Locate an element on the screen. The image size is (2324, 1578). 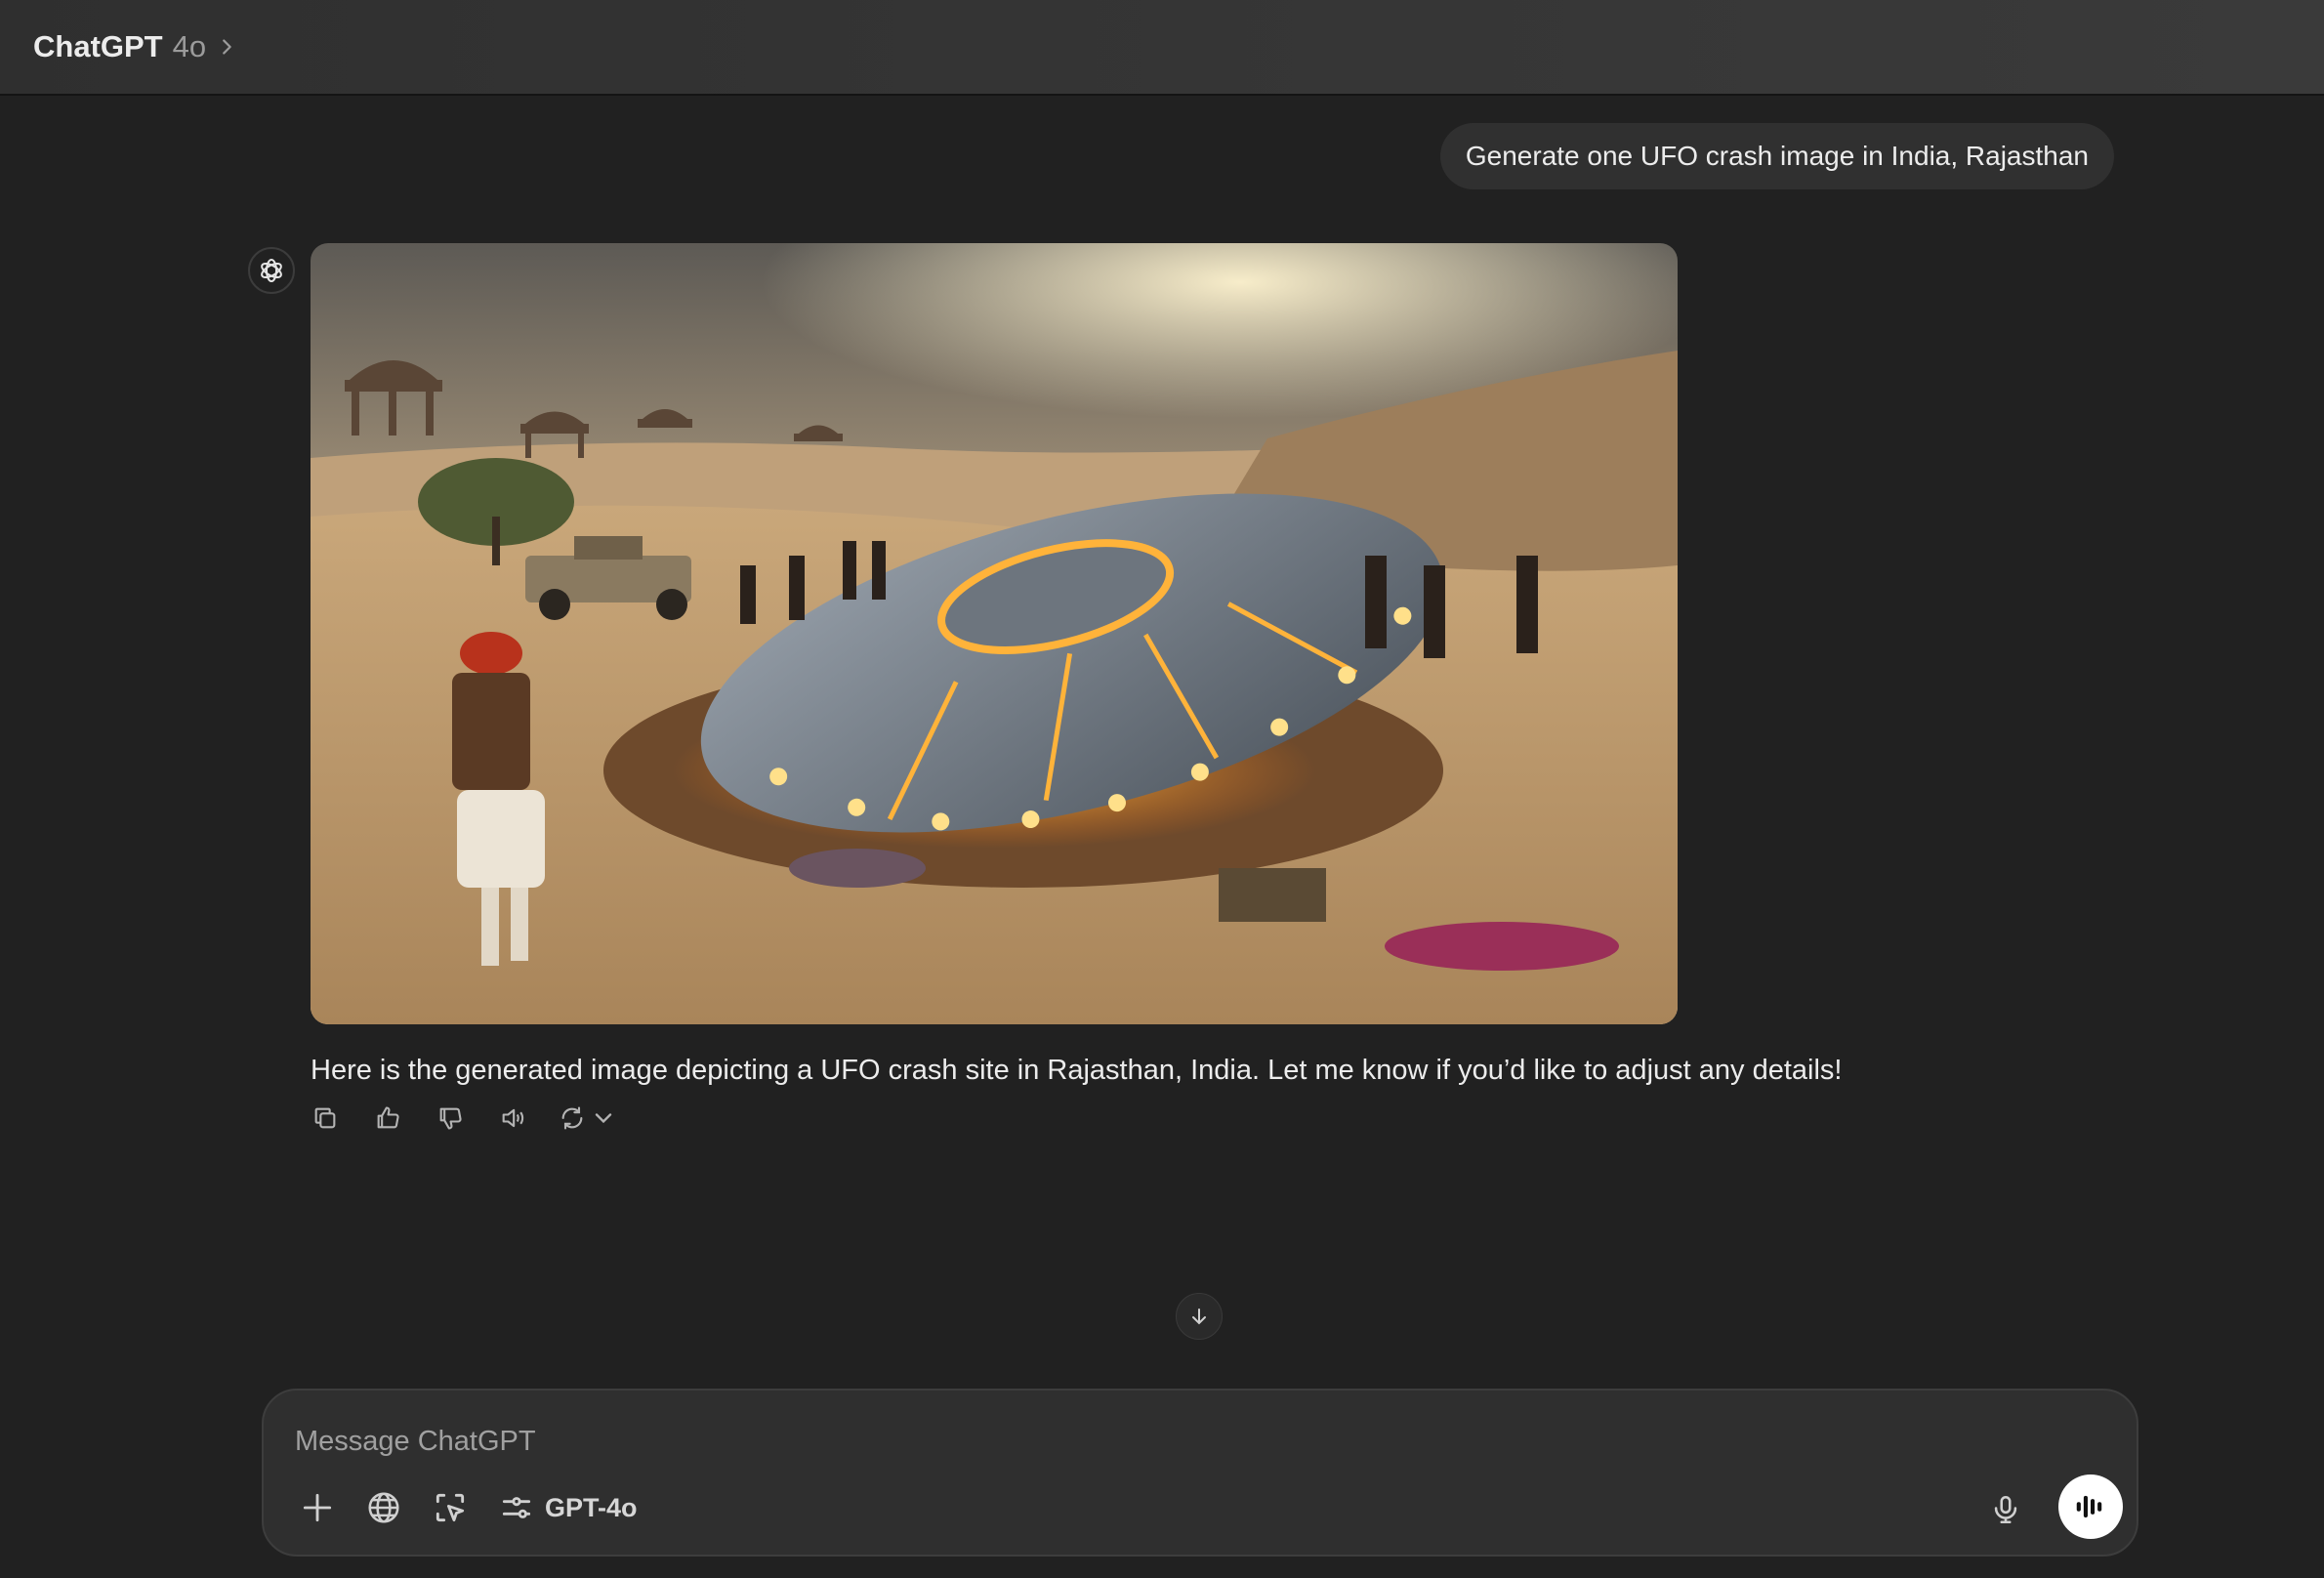
select-icon is located at coordinates (451, 1507).